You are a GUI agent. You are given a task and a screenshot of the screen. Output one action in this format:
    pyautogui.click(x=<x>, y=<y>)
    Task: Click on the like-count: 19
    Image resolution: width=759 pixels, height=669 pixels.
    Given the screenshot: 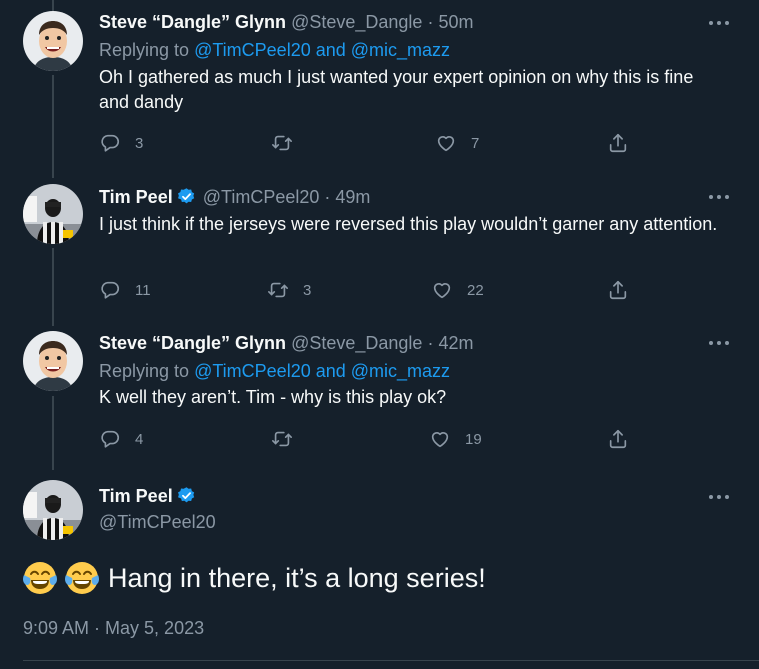 What is the action you would take?
    pyautogui.click(x=473, y=439)
    